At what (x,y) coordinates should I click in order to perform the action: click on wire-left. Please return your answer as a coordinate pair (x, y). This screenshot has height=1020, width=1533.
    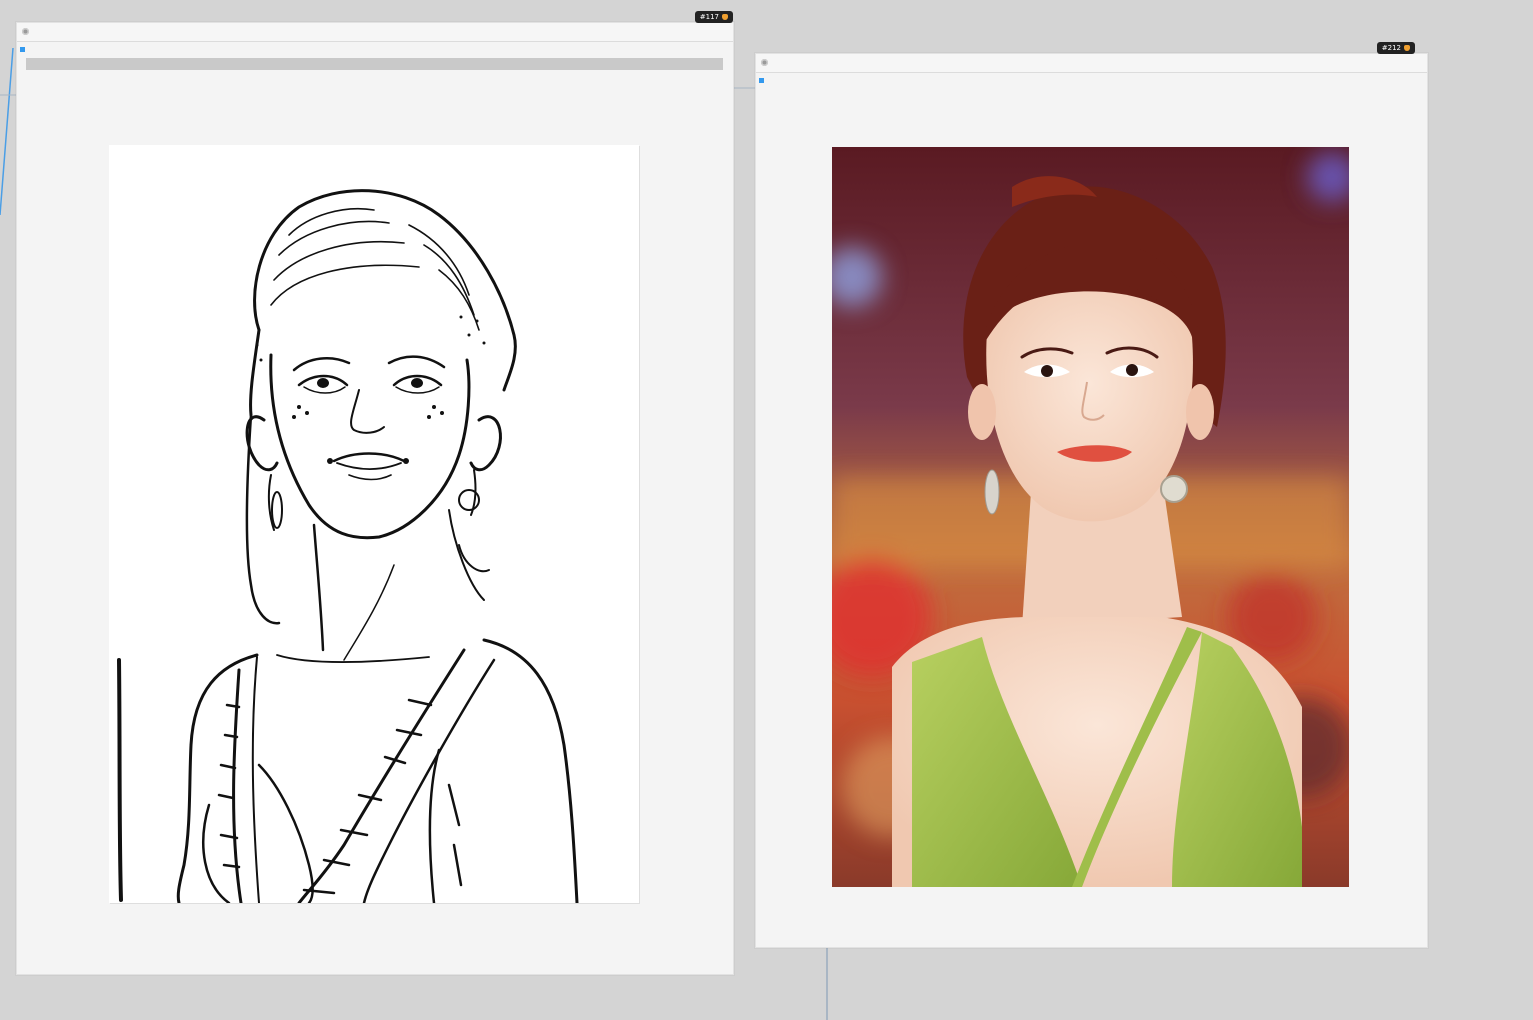
    Looking at the image, I should click on (7, 131).